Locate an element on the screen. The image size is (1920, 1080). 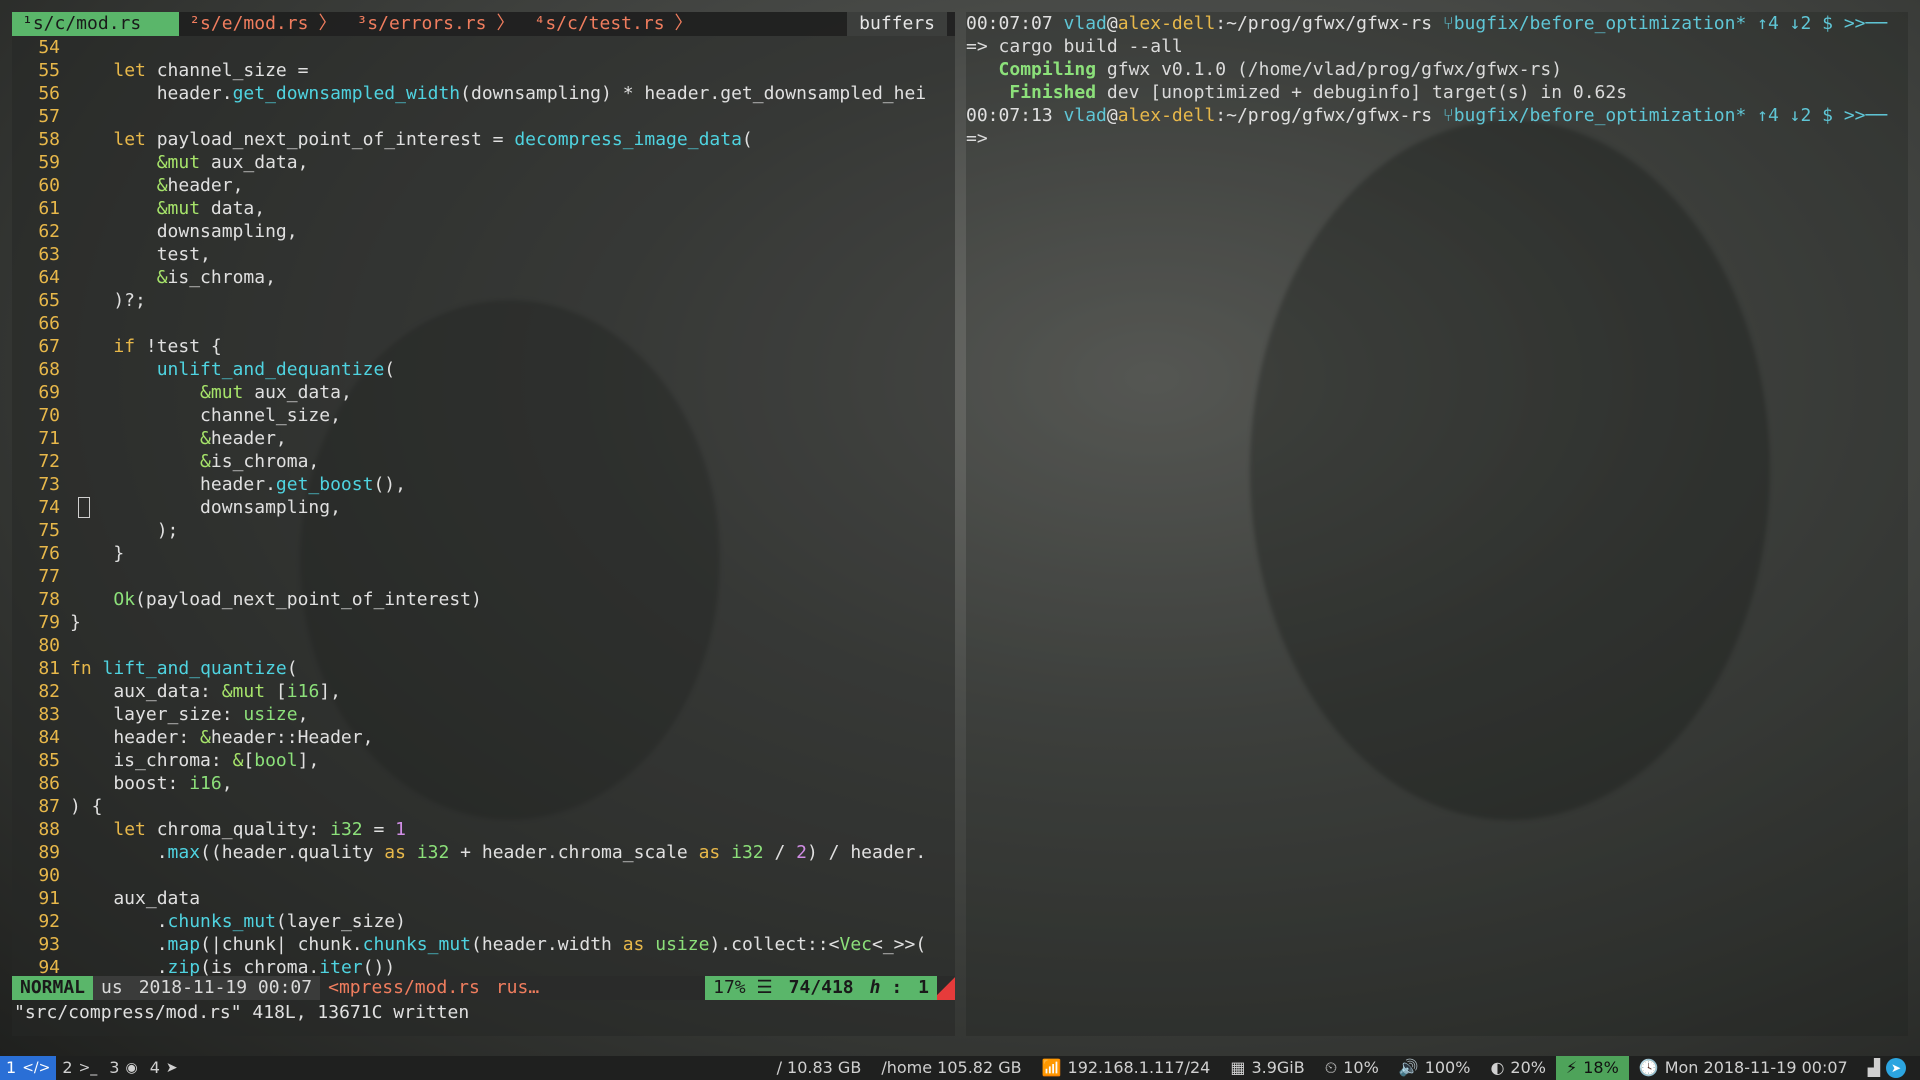
code-line: 66 is located at coordinates (483, 323).